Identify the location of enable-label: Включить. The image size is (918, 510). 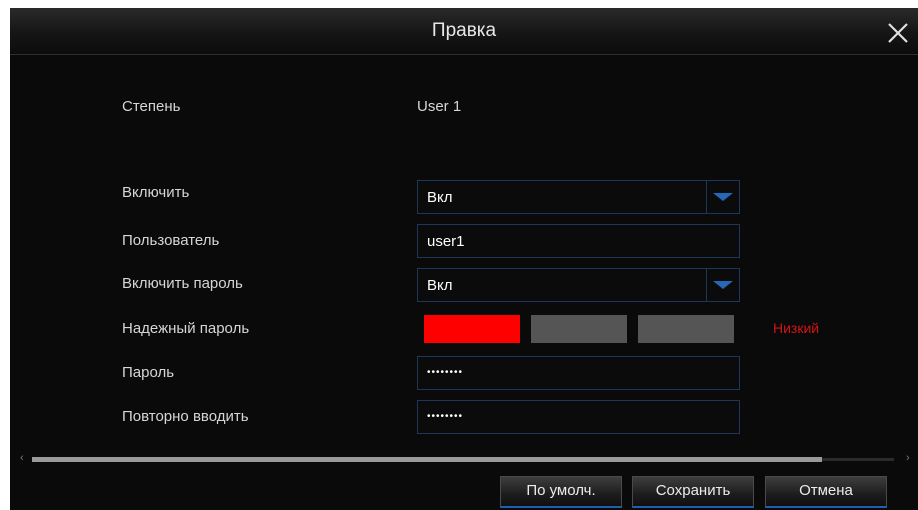
(156, 192).